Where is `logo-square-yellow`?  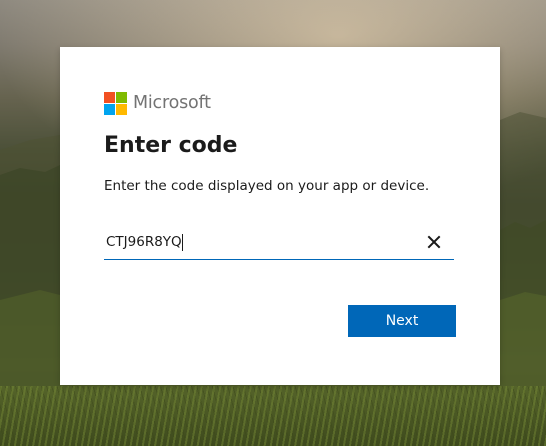
logo-square-yellow is located at coordinates (121, 109).